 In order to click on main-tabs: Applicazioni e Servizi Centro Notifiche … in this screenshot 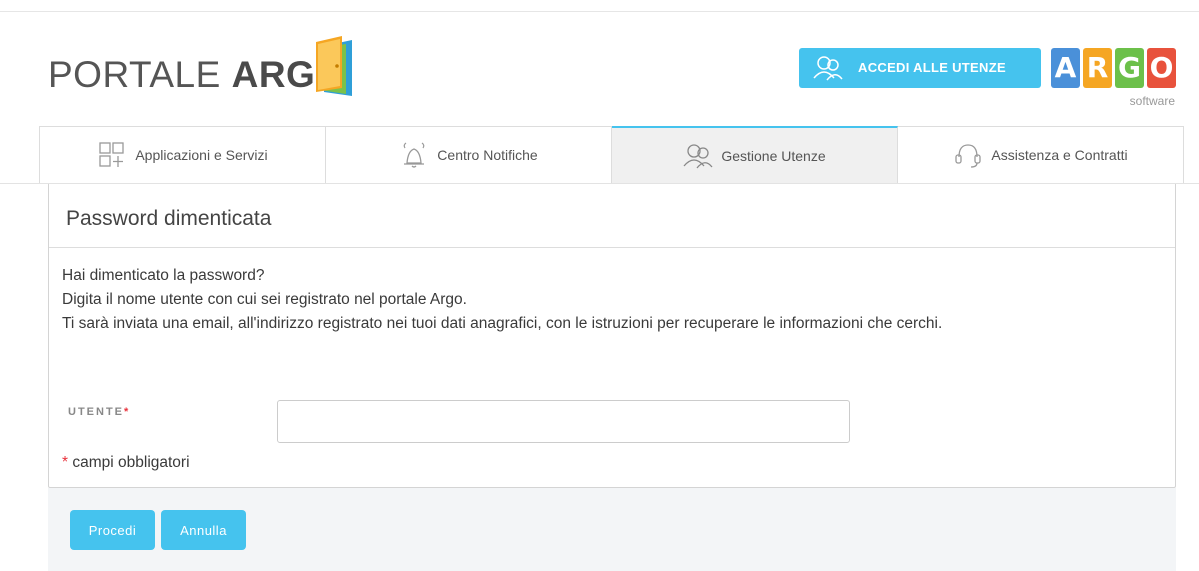, I will do `click(611, 154)`.